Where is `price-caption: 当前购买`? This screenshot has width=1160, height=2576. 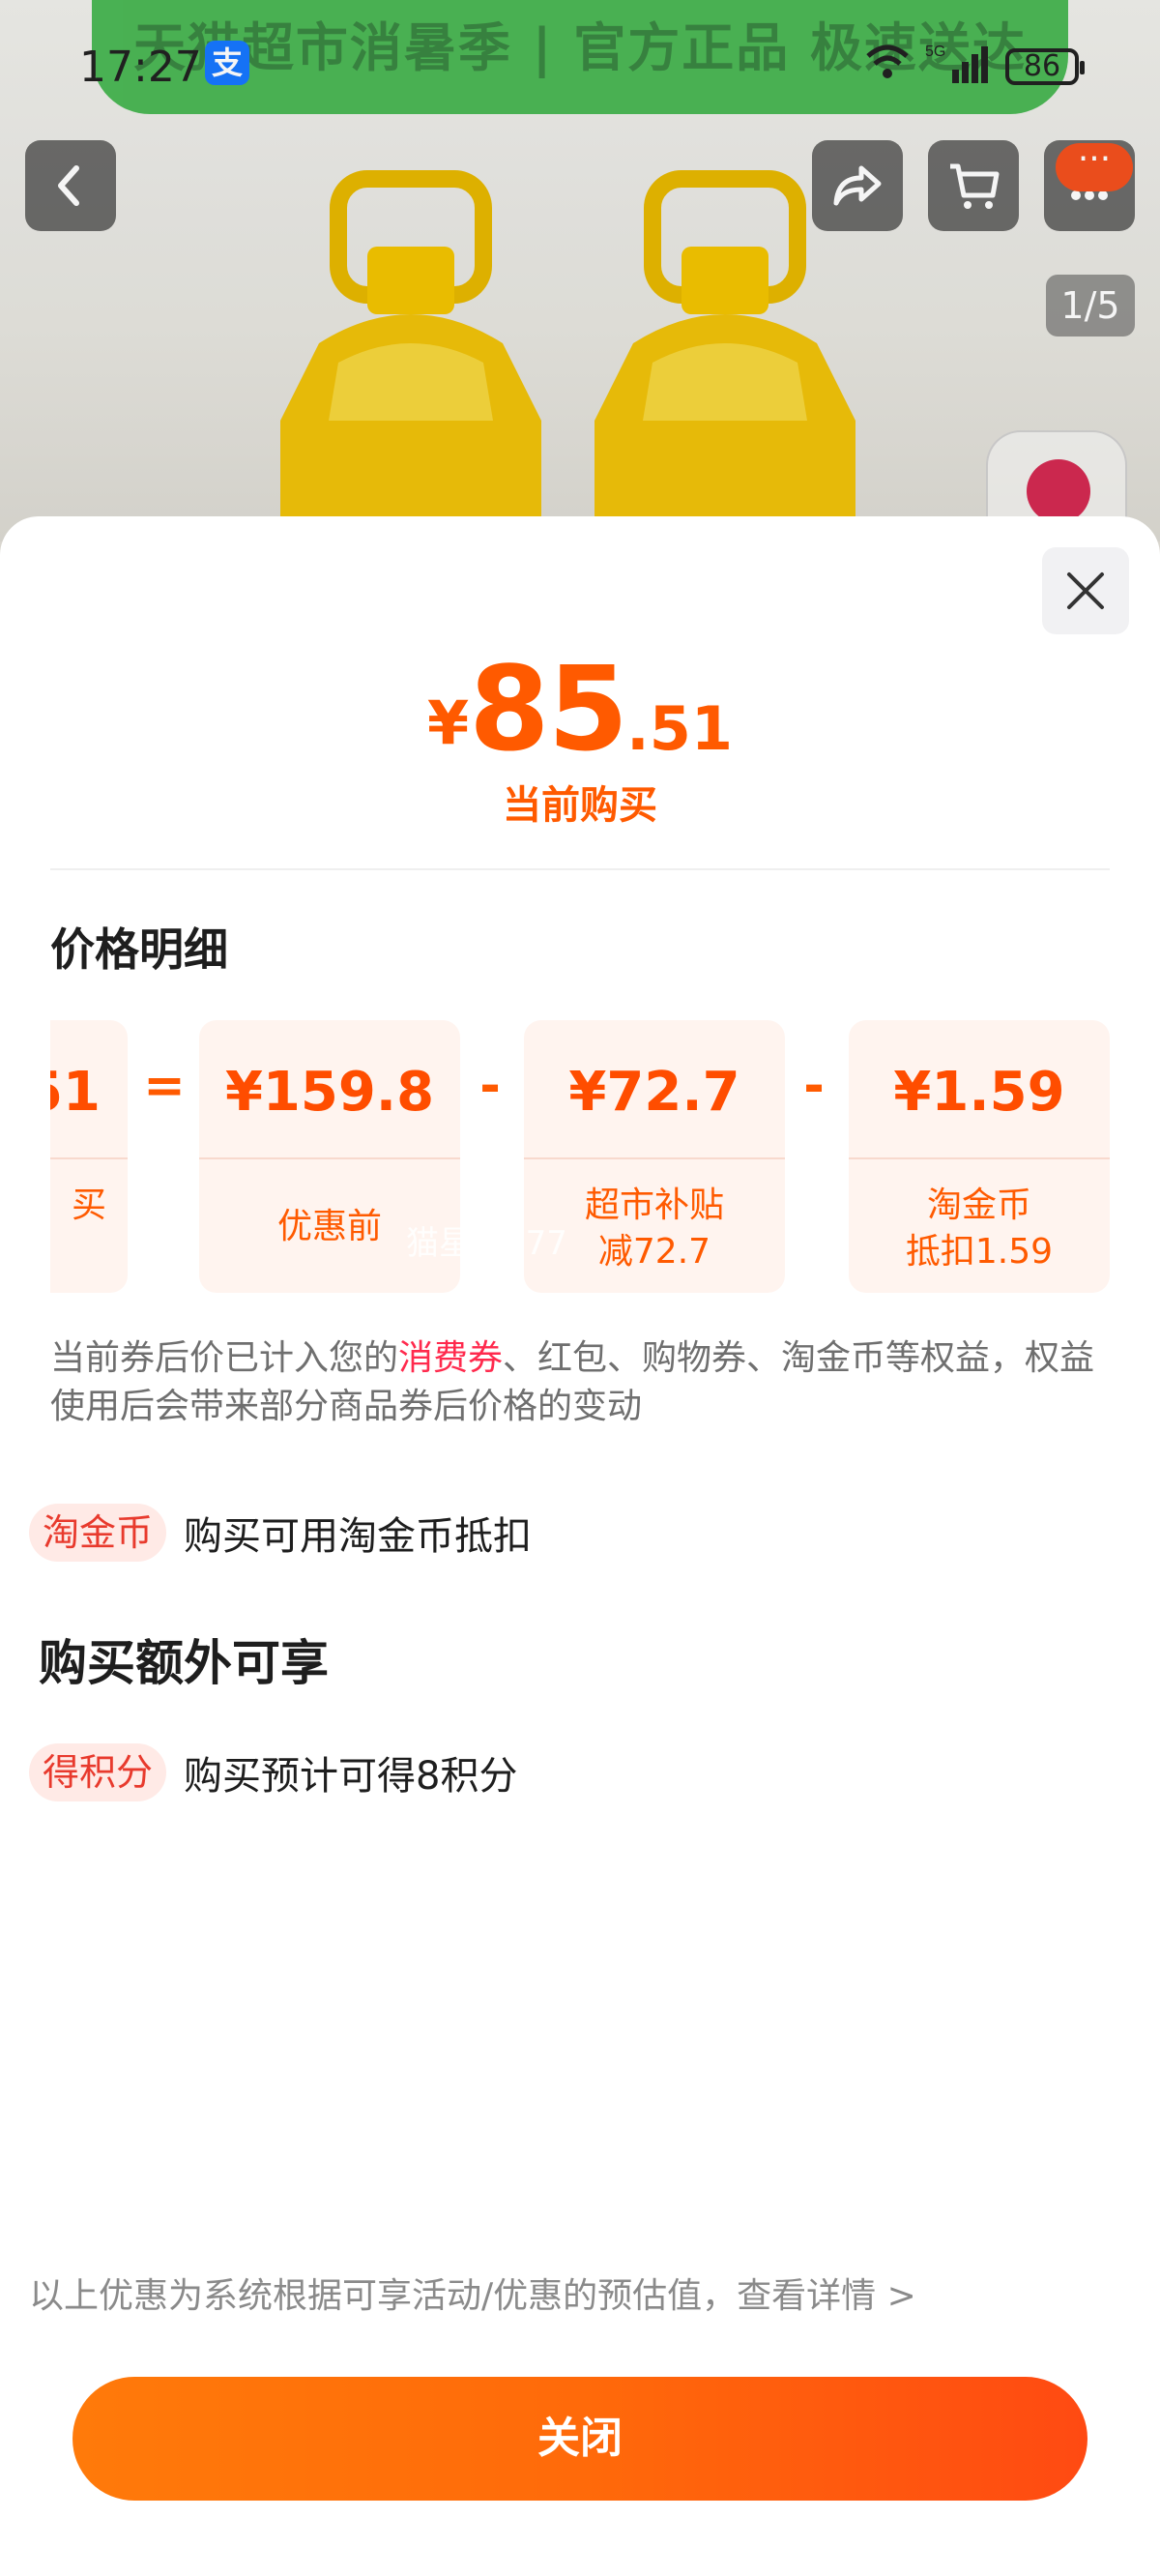 price-caption: 当前购买 is located at coordinates (580, 805).